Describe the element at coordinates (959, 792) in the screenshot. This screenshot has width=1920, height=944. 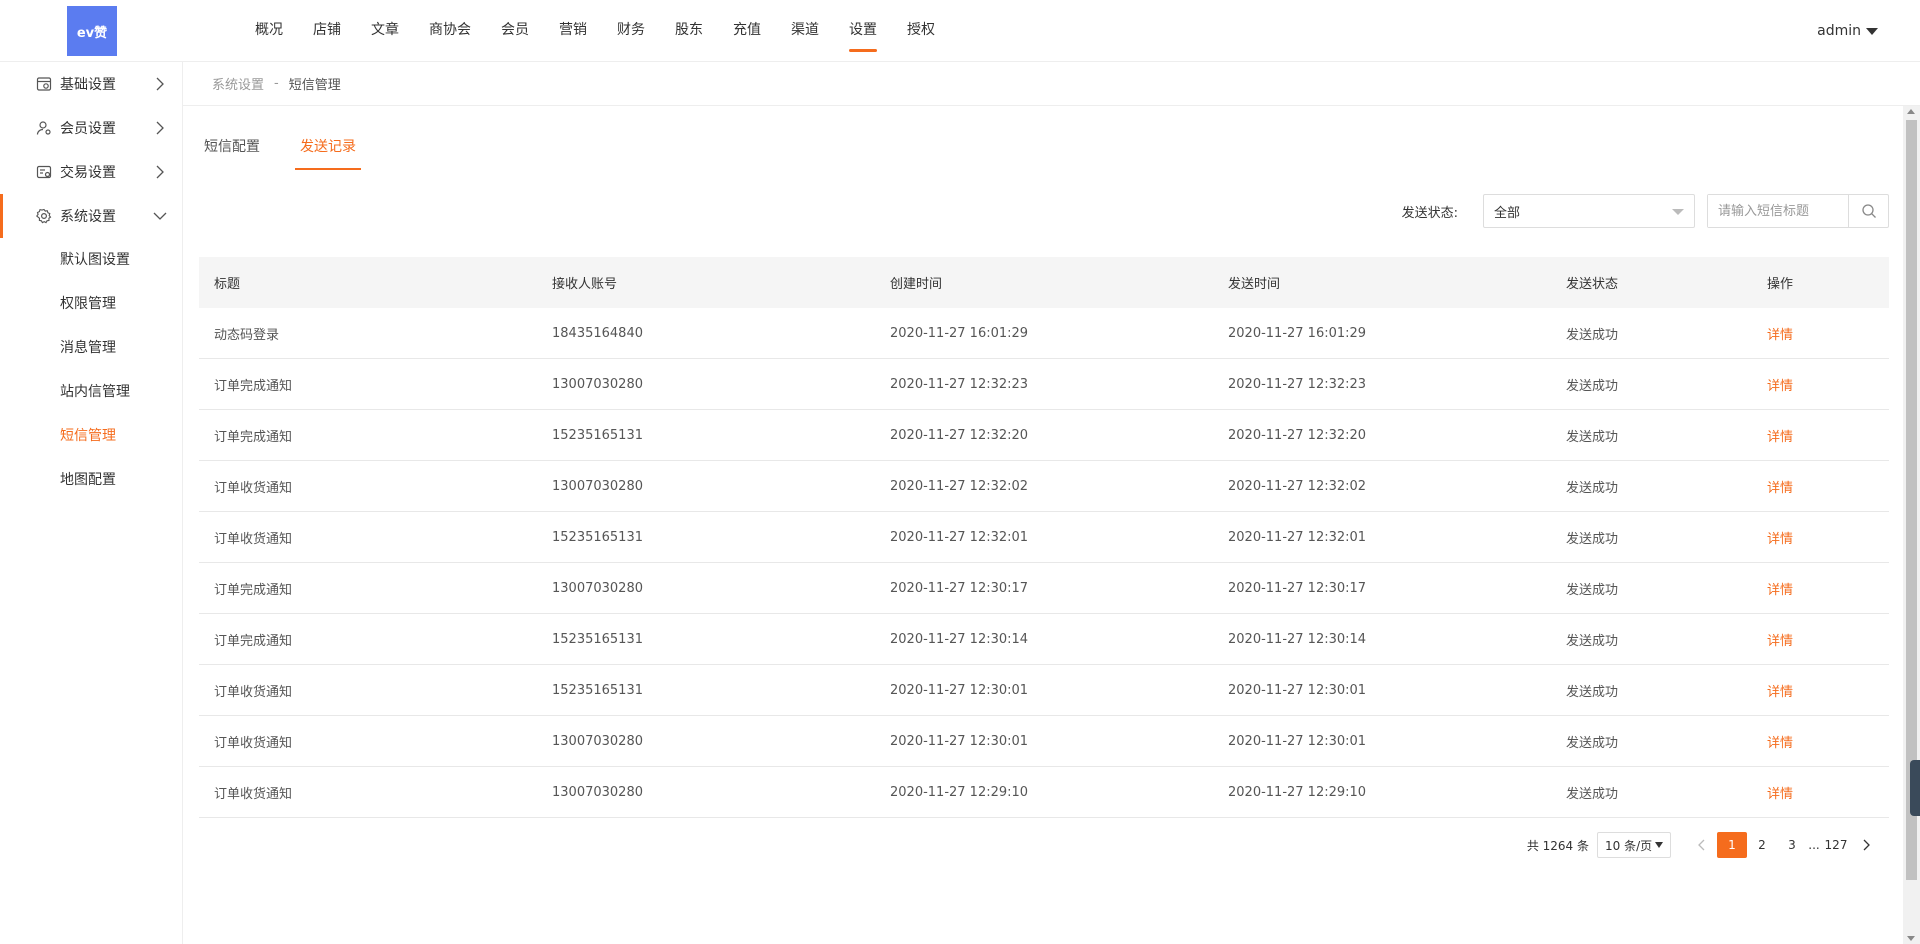
I see `cell-created-time: 2020-11-27 12:29:10` at that location.